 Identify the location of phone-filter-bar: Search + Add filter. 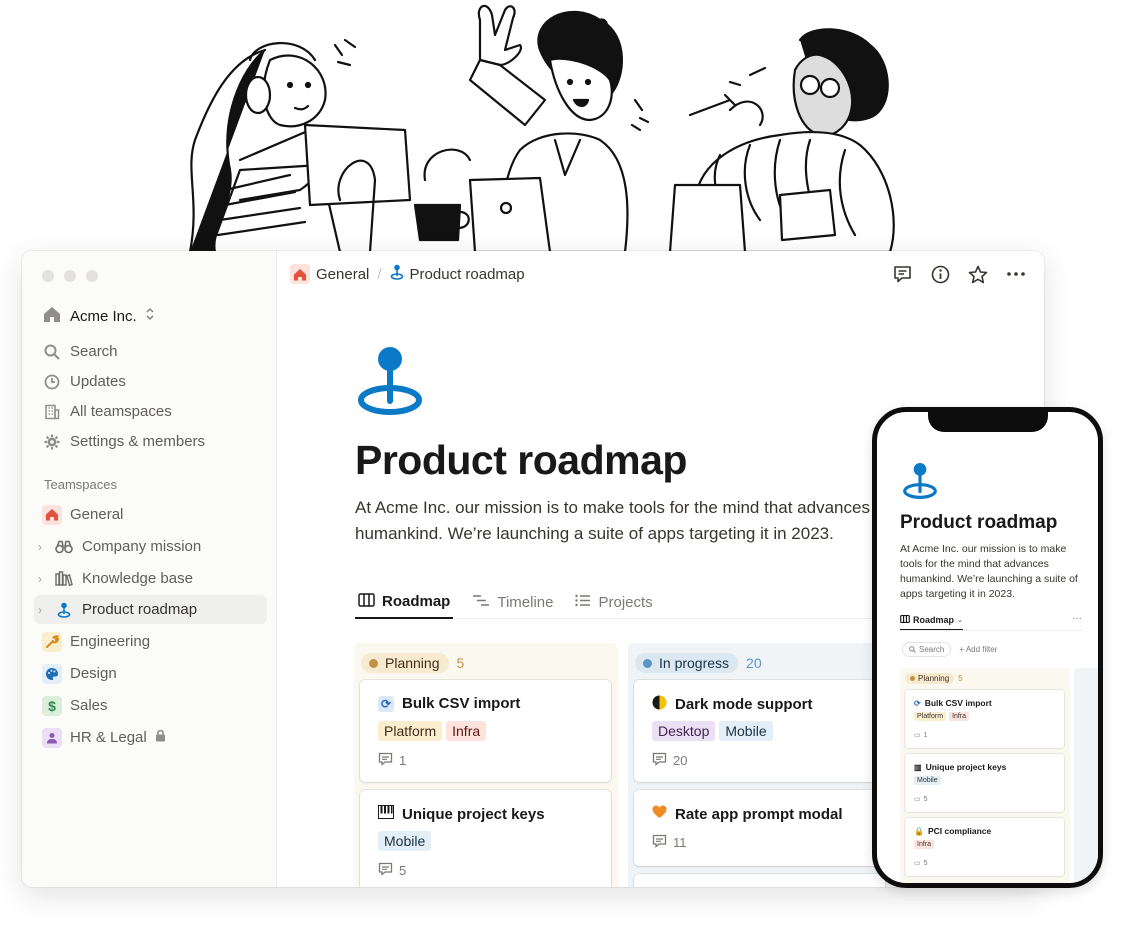
(949, 649).